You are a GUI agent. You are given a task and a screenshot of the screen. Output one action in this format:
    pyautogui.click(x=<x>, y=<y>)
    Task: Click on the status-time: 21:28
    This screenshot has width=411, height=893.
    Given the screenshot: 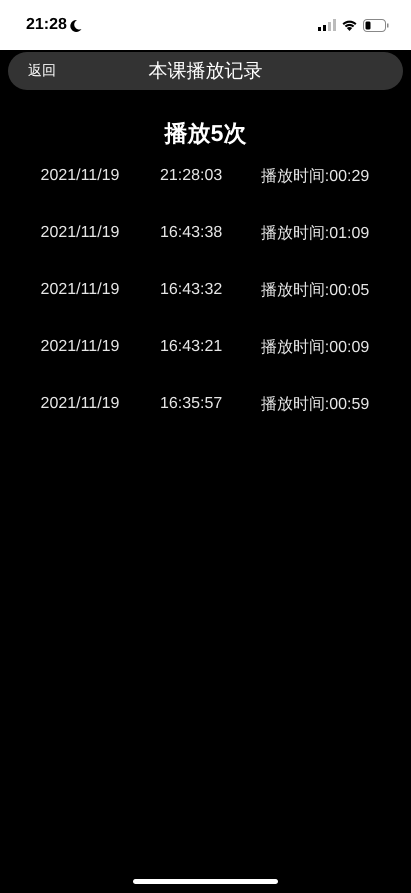 What is the action you would take?
    pyautogui.click(x=46, y=25)
    